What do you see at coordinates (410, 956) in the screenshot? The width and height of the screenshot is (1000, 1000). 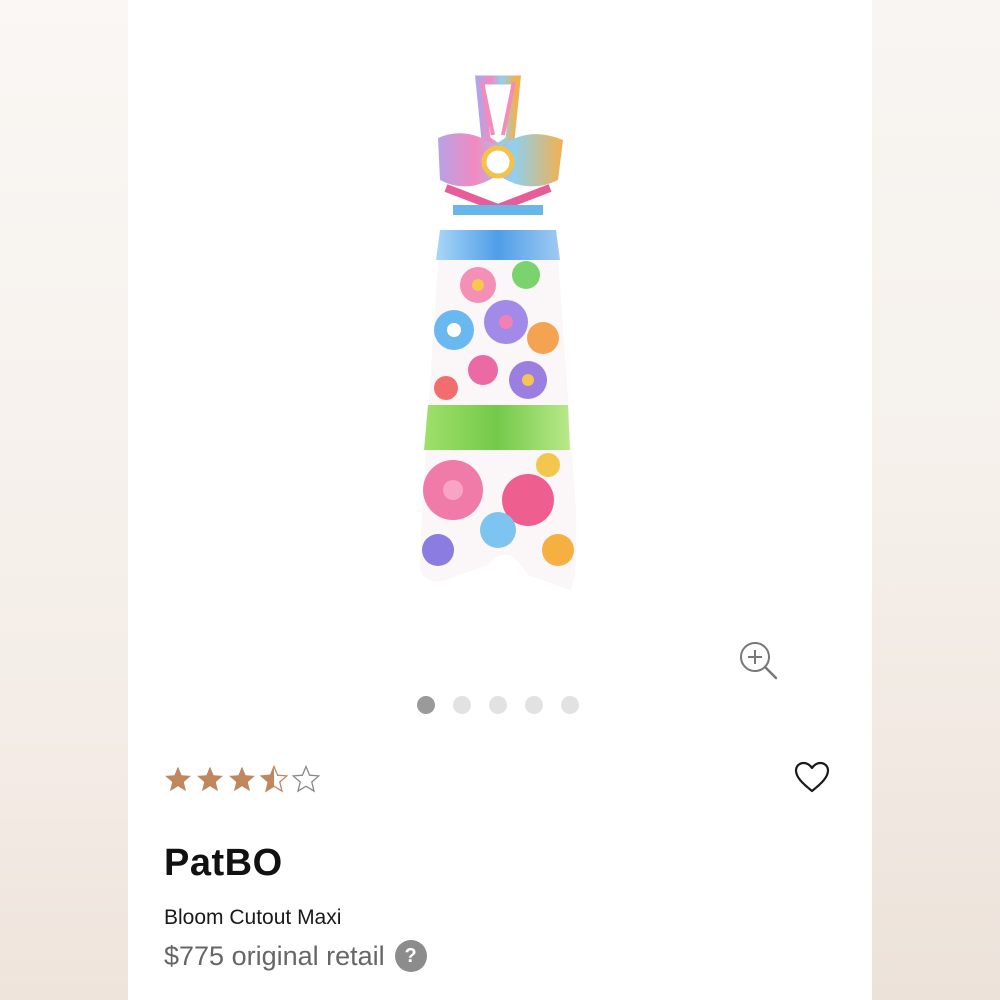 I see `question-mark-icon: ?` at bounding box center [410, 956].